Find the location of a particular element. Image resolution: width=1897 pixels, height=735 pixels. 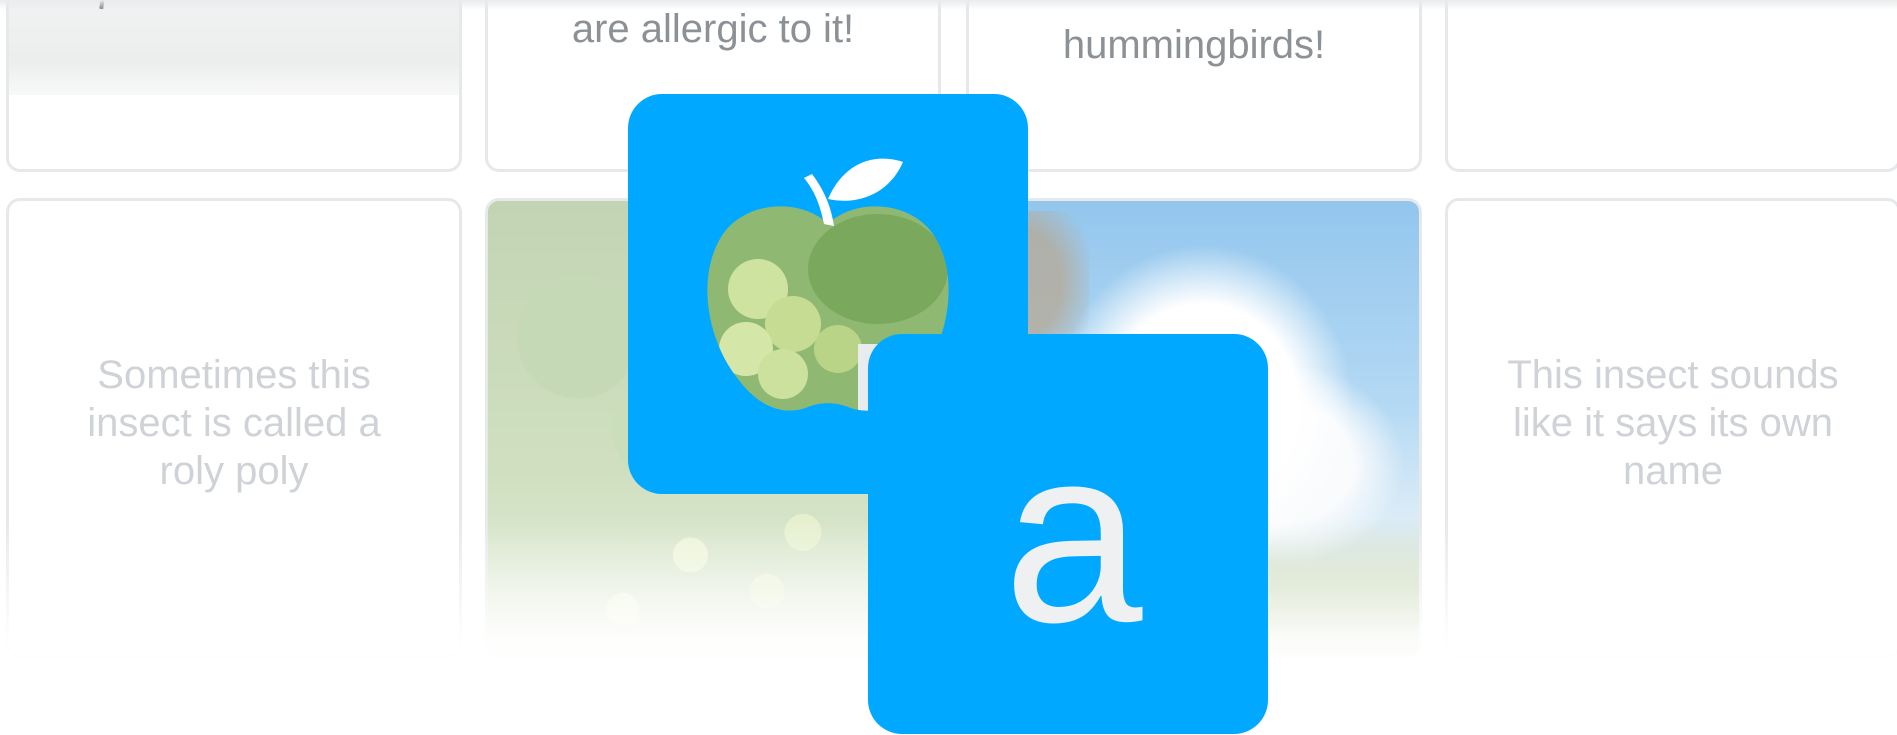

clue-line: name is located at coordinates (1673, 471).